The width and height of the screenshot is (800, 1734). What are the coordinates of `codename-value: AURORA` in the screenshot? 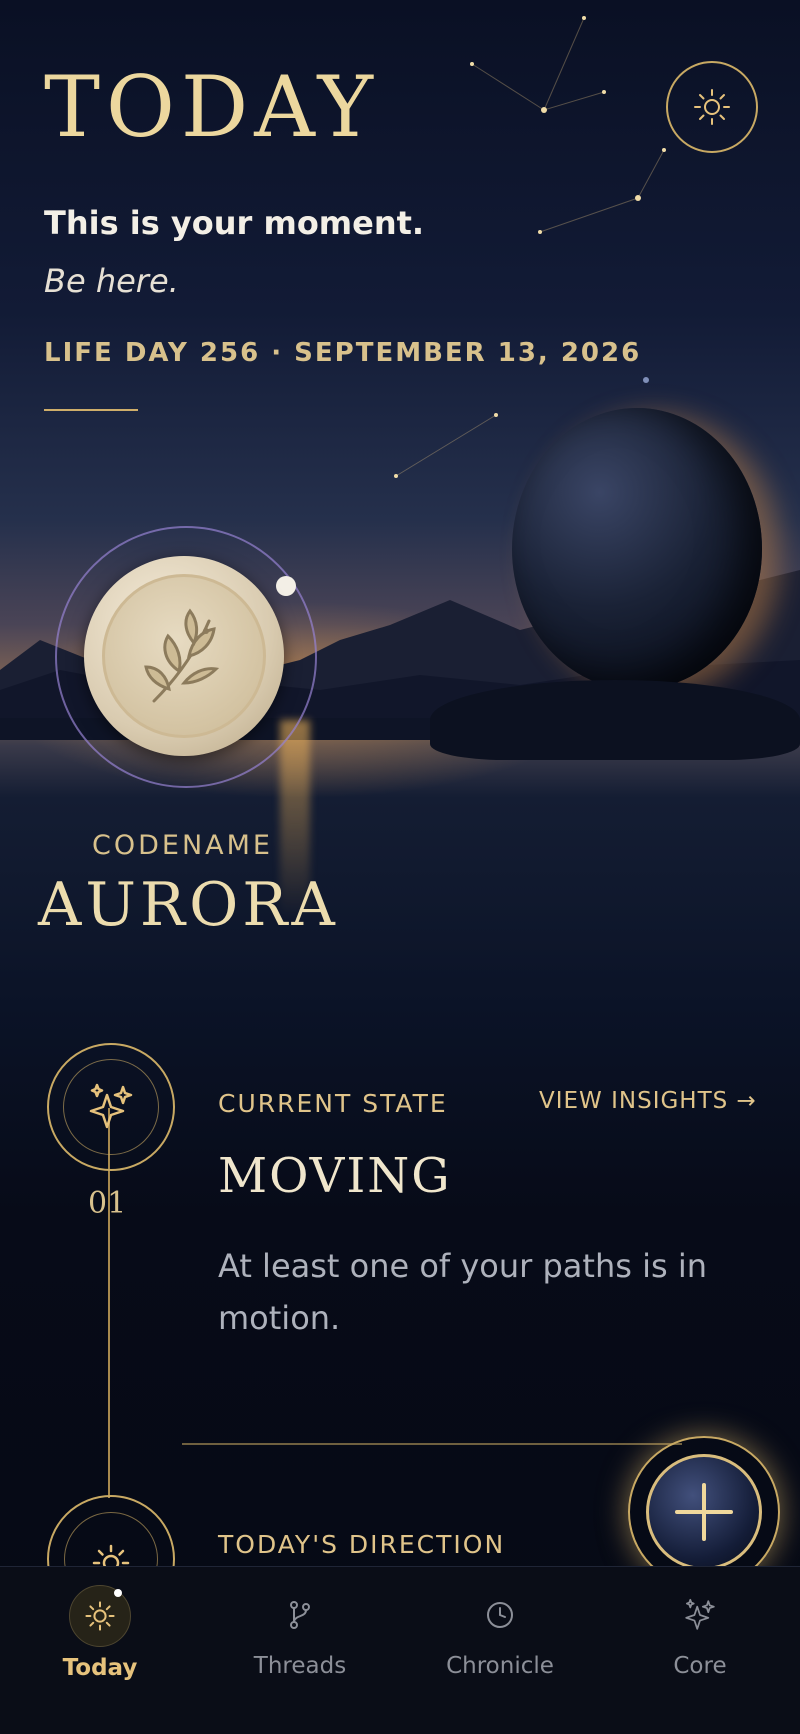 It's located at (188, 905).